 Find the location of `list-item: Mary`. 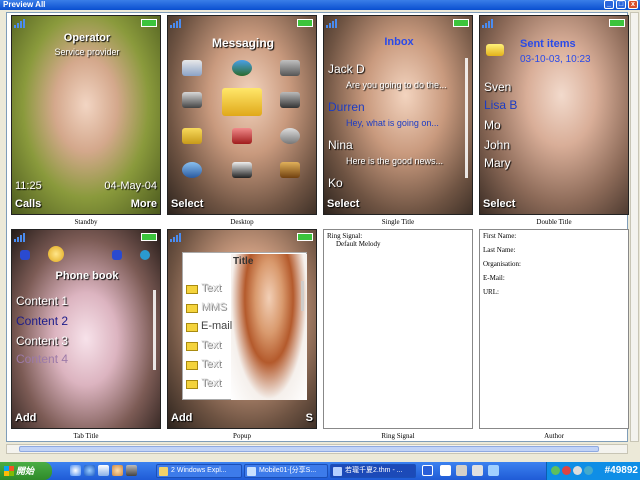

list-item: Mary is located at coordinates (497, 163).